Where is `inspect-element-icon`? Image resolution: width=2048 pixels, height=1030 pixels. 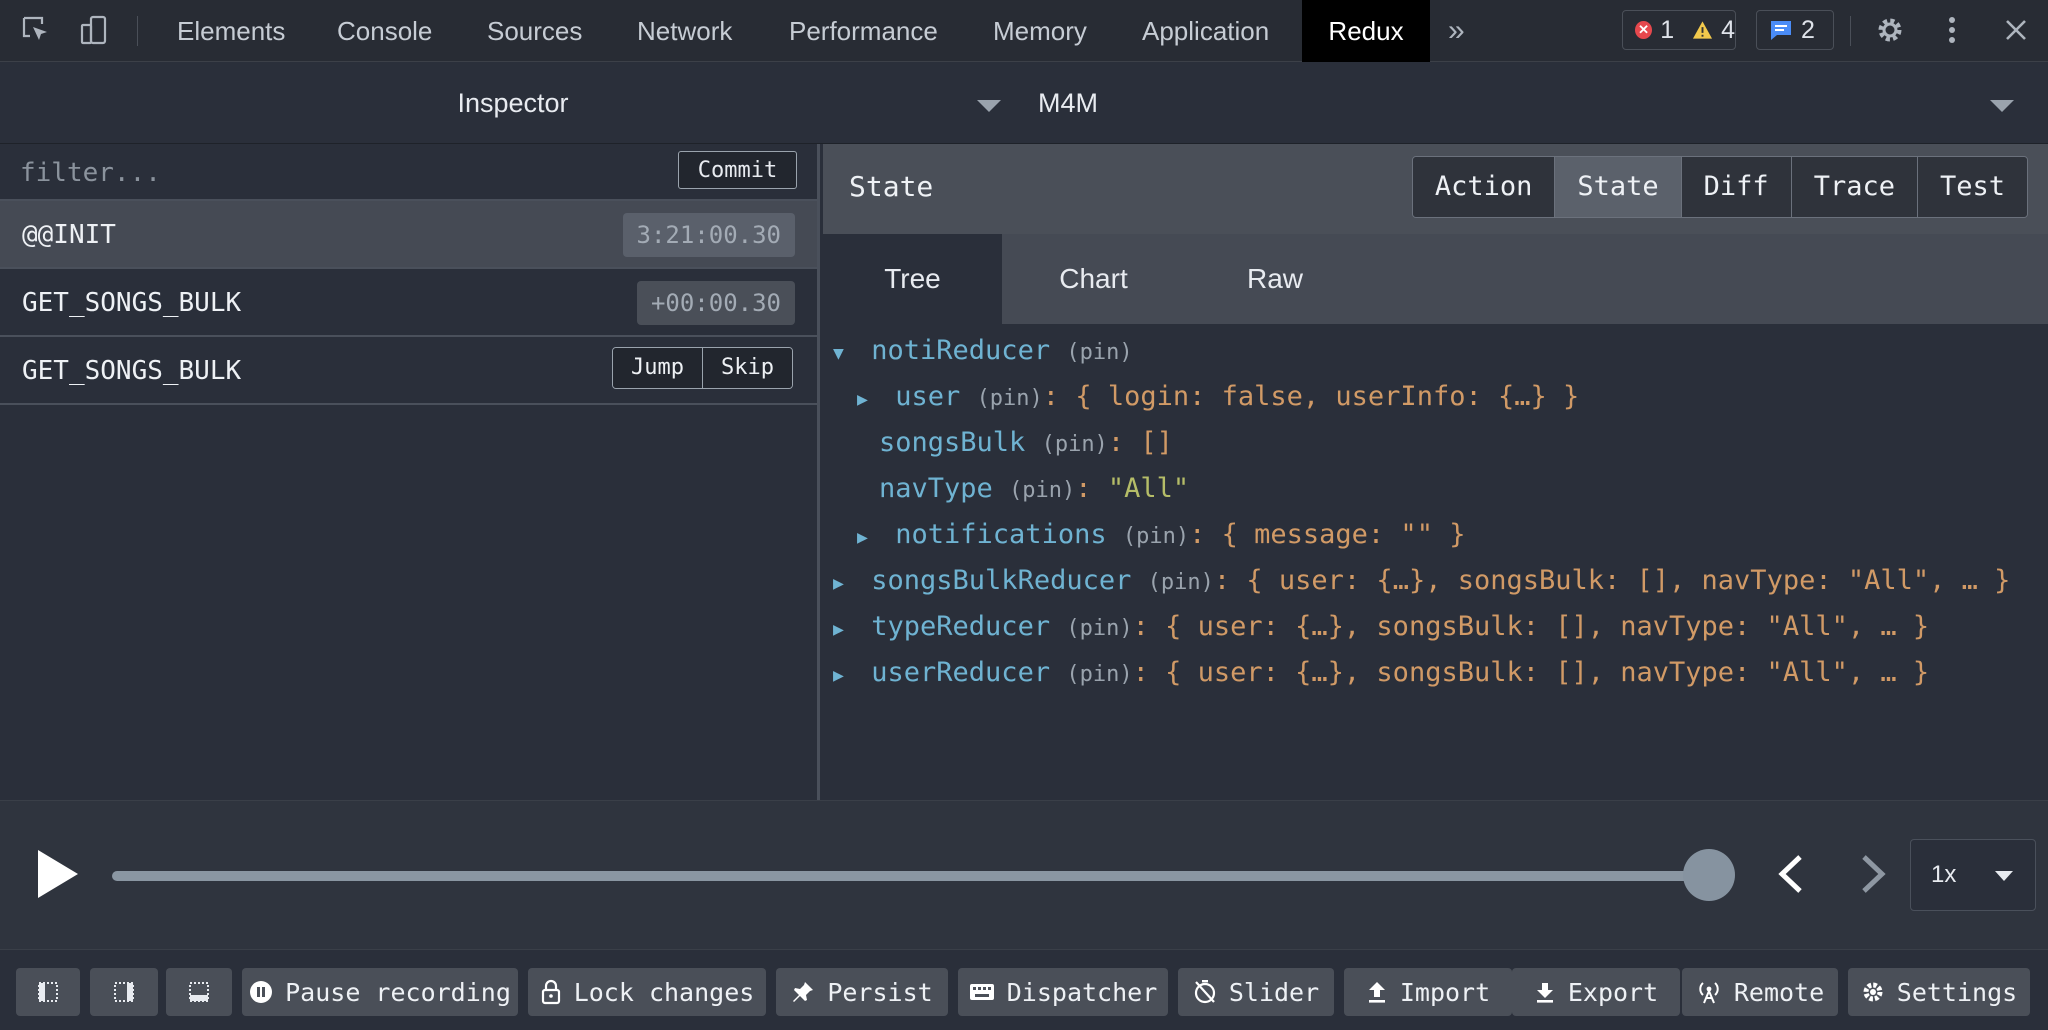 inspect-element-icon is located at coordinates (36, 30).